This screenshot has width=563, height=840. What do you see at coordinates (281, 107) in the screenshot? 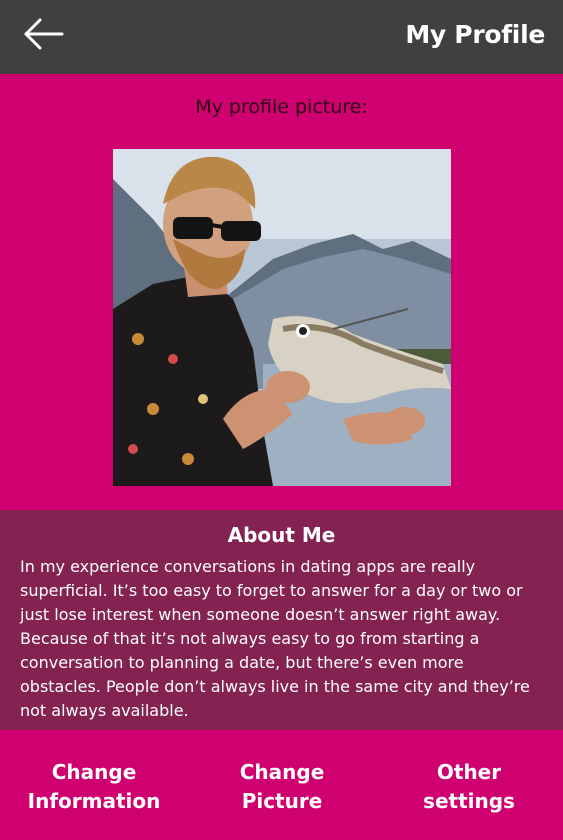
I see `profile-picture-label: My profile picture:` at bounding box center [281, 107].